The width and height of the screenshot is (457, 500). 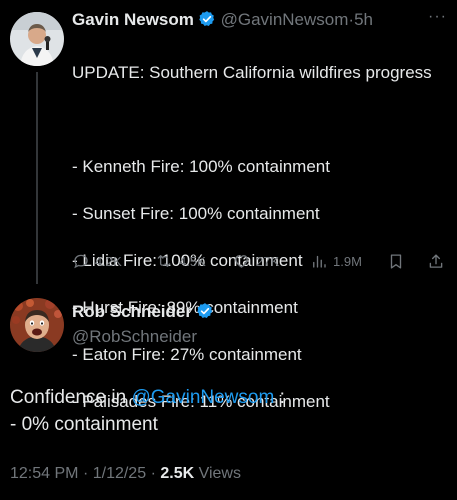 What do you see at coordinates (202, 397) in the screenshot?
I see `mention-link: @GavinNewsom` at bounding box center [202, 397].